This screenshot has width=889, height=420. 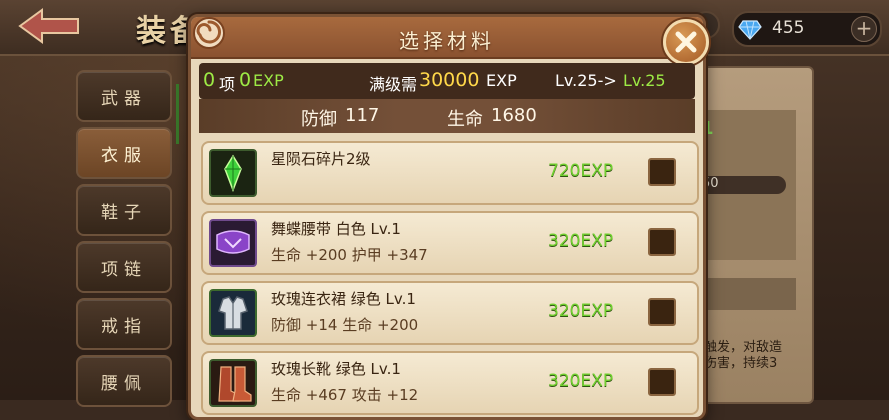 What do you see at coordinates (447, 41) in the screenshot?
I see `dialog-title: 选择材料` at bounding box center [447, 41].